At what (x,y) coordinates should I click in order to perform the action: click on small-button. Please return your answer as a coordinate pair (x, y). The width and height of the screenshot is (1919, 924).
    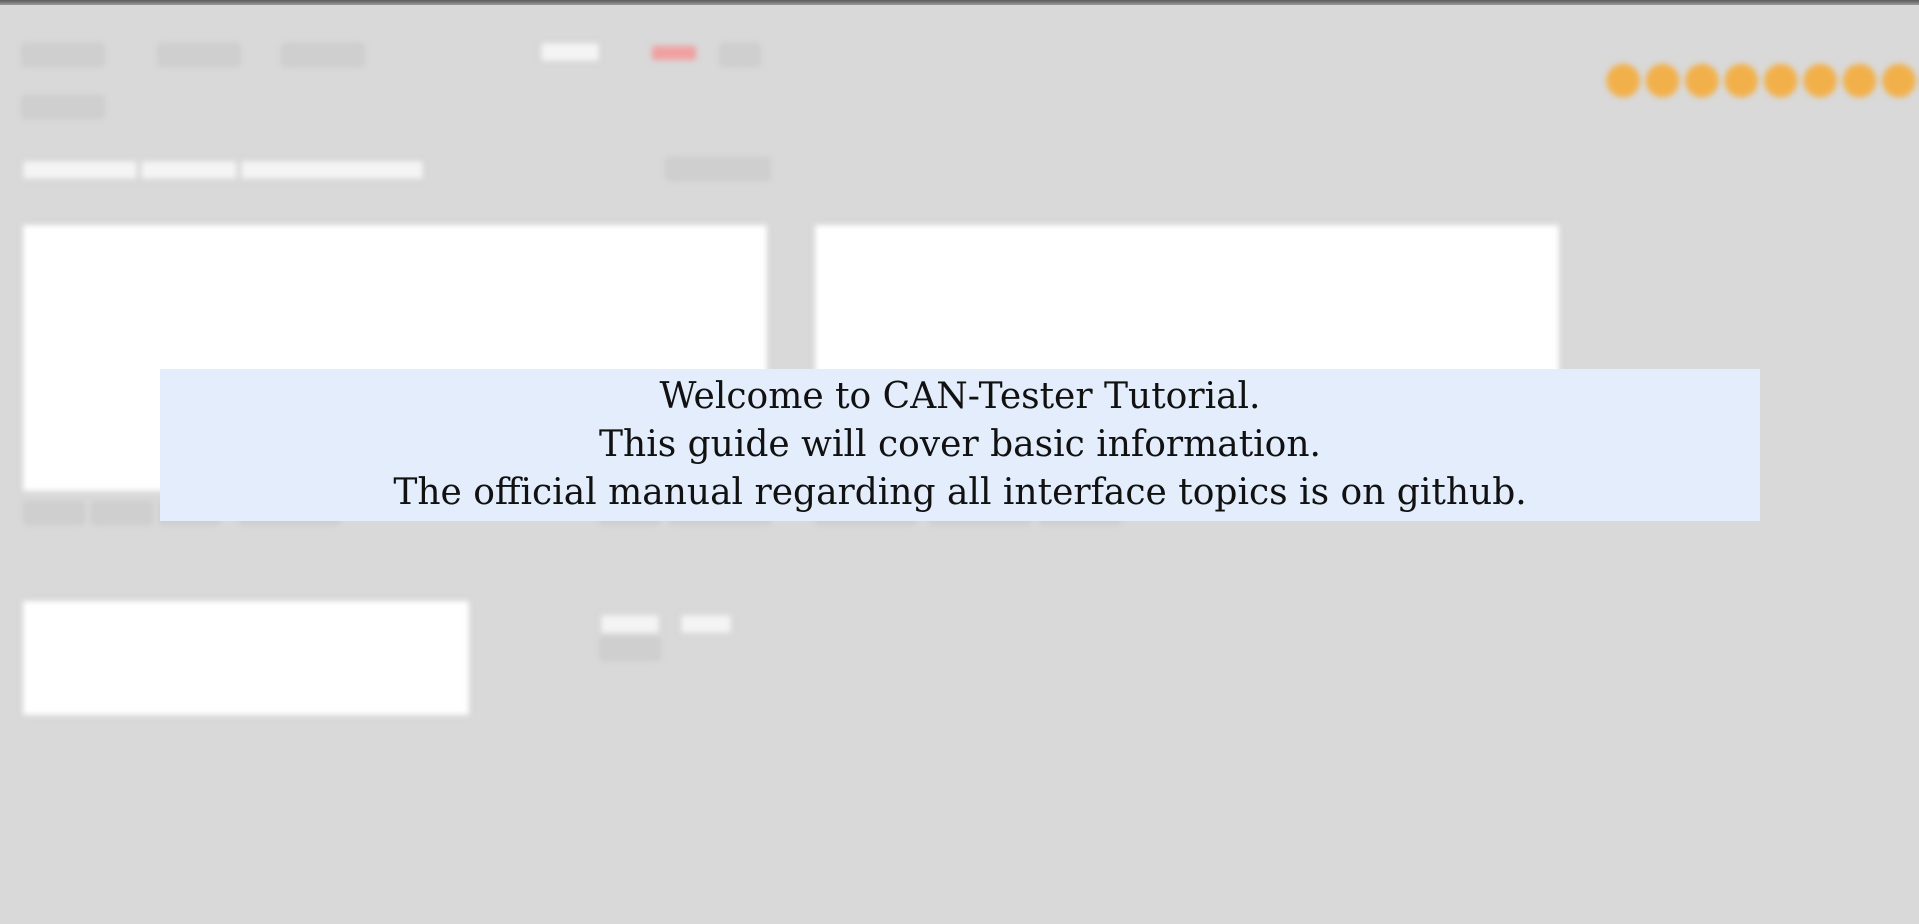
    Looking at the image, I should click on (740, 55).